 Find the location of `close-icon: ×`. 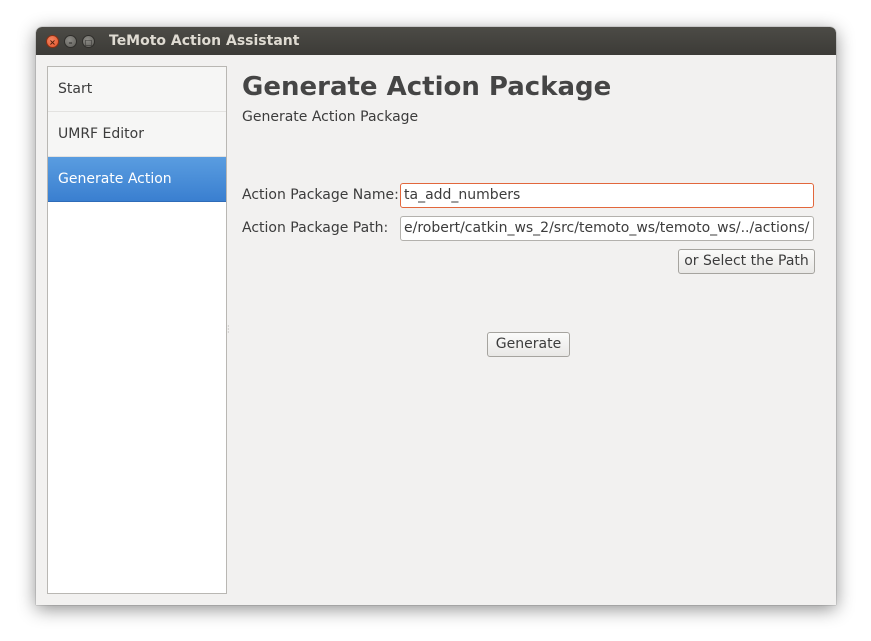

close-icon: × is located at coordinates (52, 41).